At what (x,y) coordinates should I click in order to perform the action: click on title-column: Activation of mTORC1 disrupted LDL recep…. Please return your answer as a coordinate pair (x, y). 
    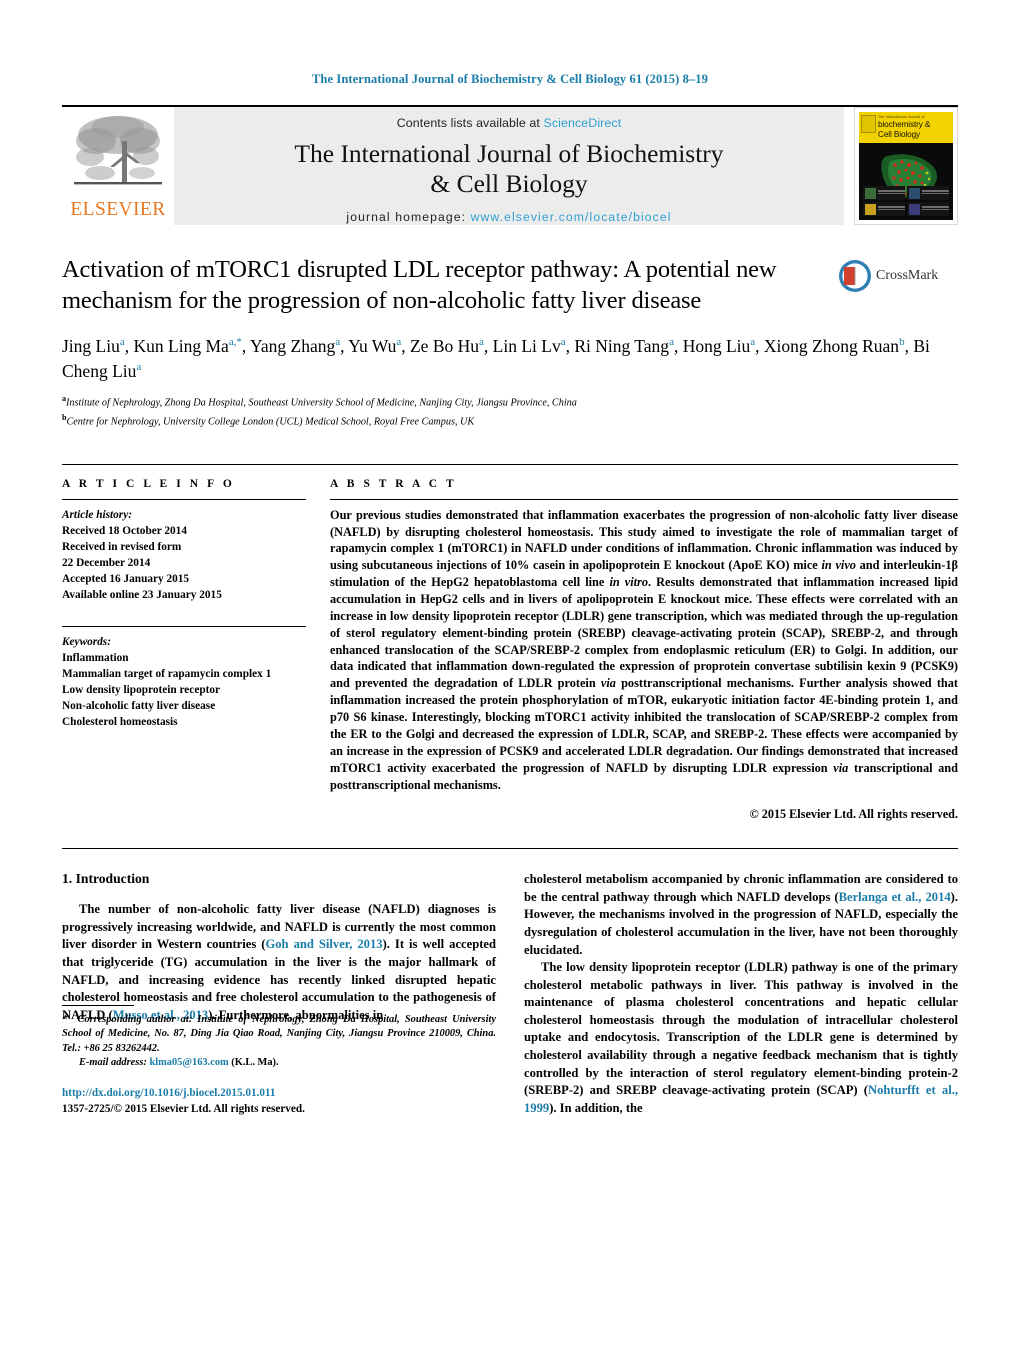
    Looking at the image, I should click on (450, 286).